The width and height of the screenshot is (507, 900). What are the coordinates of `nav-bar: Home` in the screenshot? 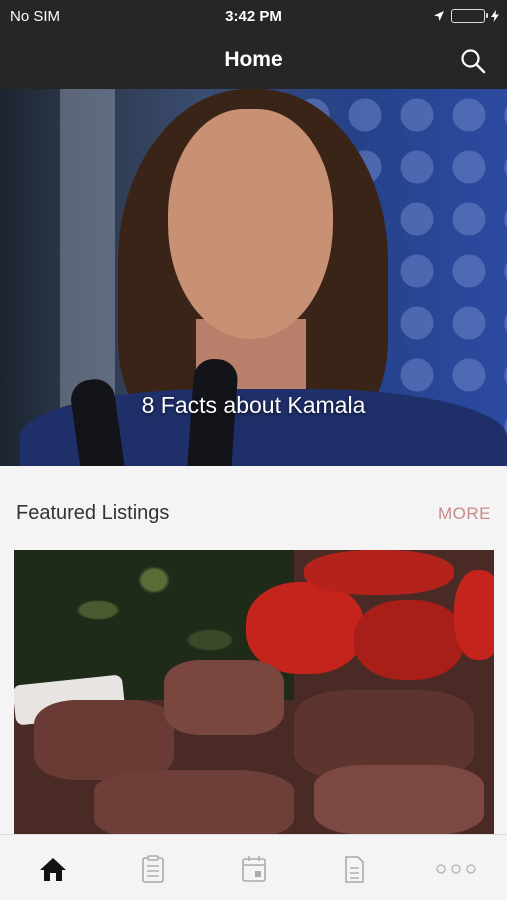 It's located at (253, 61).